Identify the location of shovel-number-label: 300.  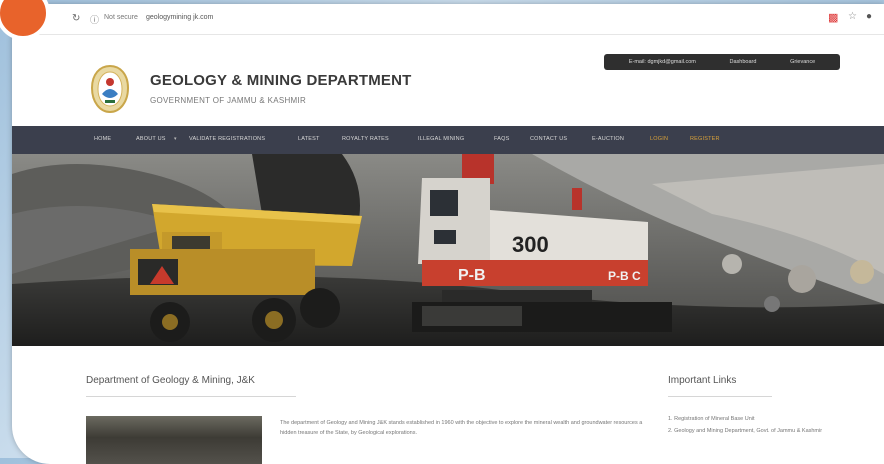
(530, 244).